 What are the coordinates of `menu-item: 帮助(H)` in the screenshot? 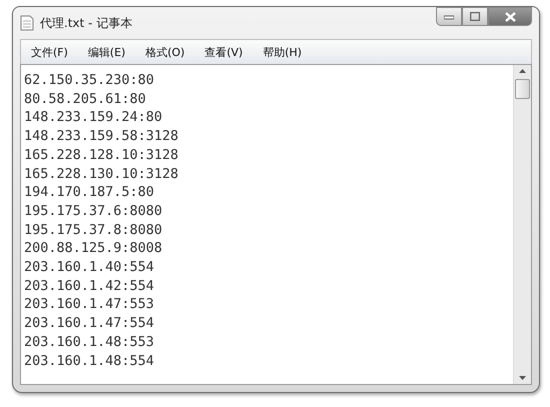 It's located at (282, 52).